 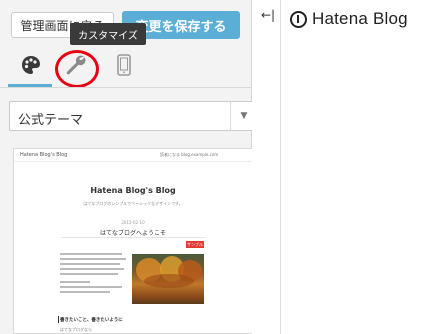 What do you see at coordinates (268, 15) in the screenshot?
I see `collapse-sidebar-icon: ←|` at bounding box center [268, 15].